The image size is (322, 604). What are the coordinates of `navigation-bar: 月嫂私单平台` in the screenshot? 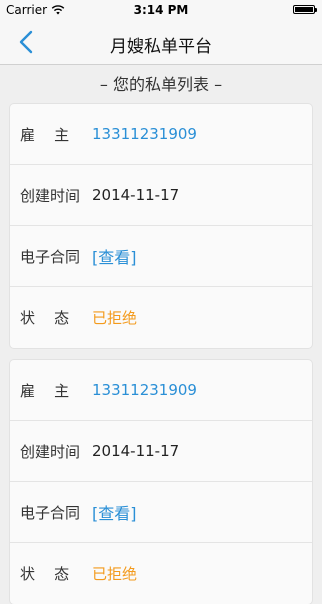 It's located at (161, 42).